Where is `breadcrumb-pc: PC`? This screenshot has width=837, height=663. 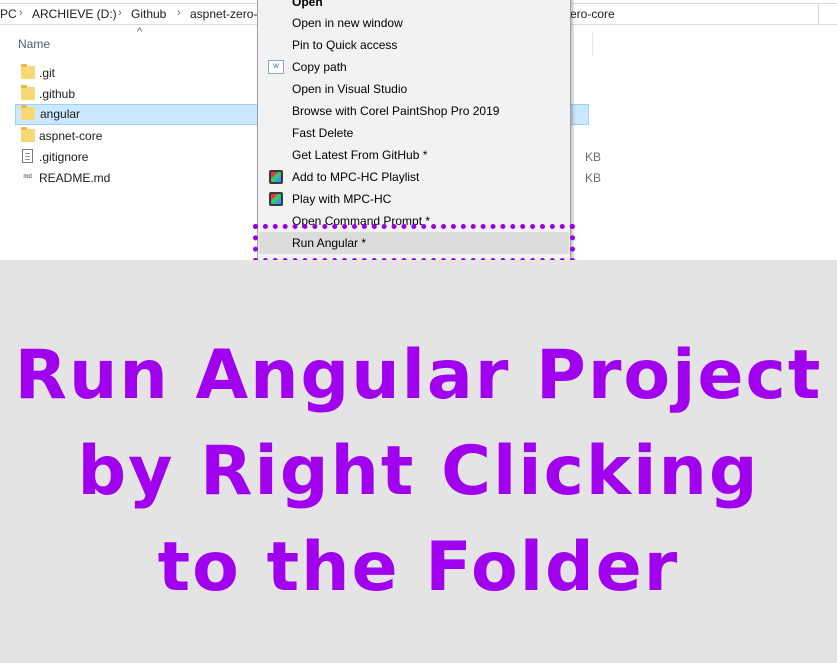 breadcrumb-pc: PC is located at coordinates (8, 14).